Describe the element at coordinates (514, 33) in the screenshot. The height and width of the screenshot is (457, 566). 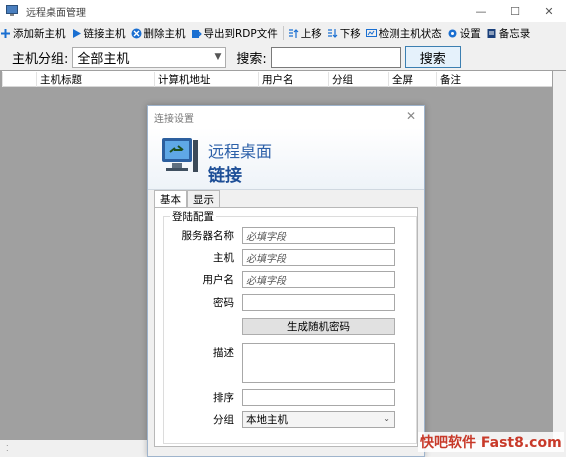
I see `memo-label: 备忘录` at that location.